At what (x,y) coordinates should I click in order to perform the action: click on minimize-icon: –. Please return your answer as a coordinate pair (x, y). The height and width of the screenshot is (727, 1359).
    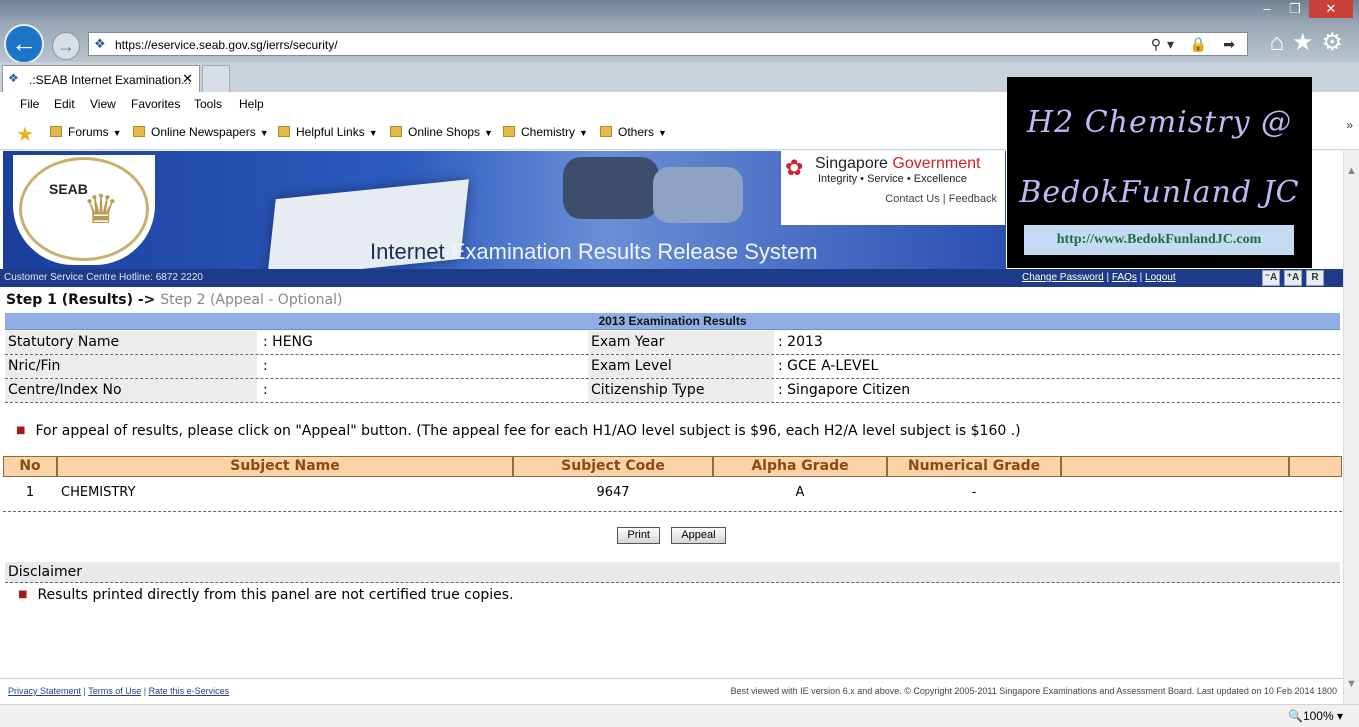
    Looking at the image, I should click on (1267, 9).